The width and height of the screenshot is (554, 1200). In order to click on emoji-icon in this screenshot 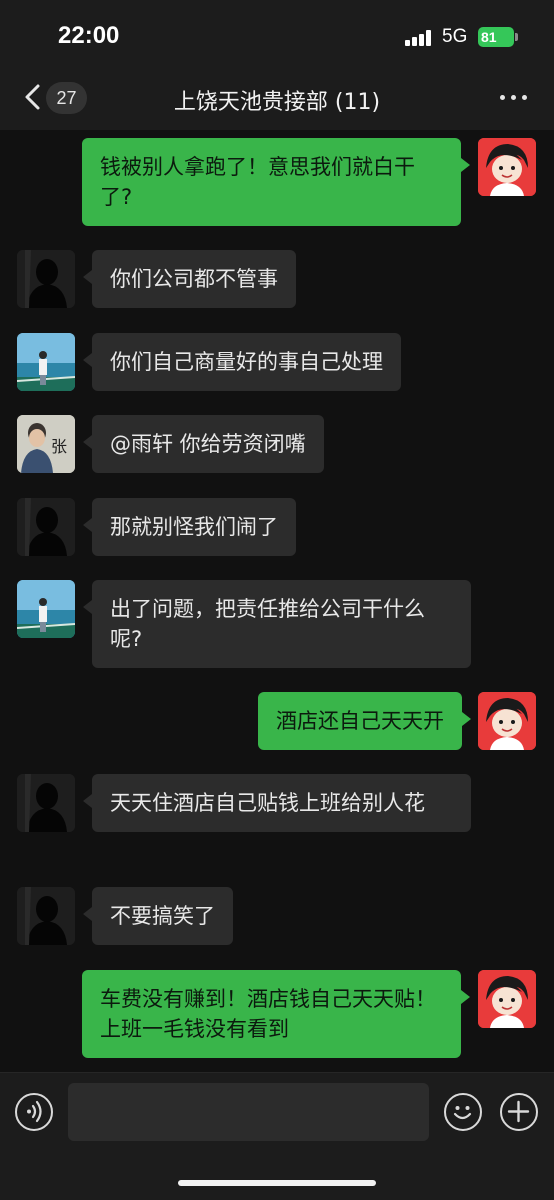, I will do `click(463, 1112)`.